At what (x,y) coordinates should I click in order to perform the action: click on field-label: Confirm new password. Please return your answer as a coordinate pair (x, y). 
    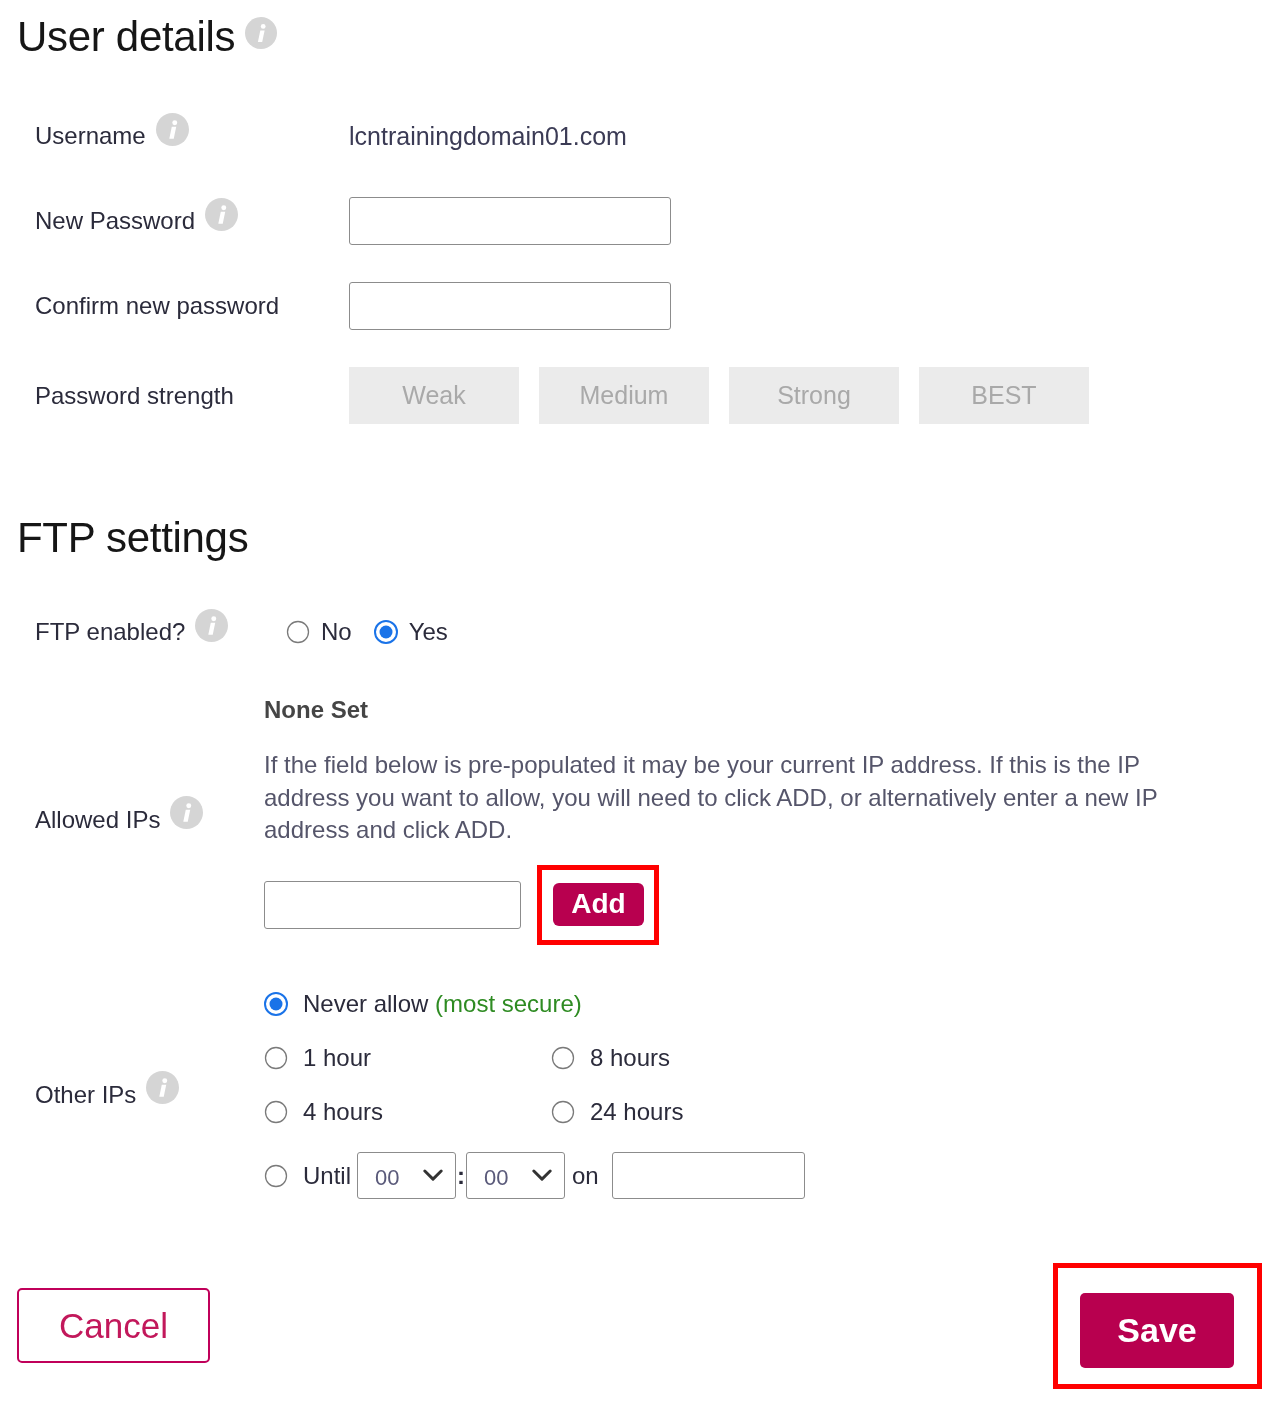
    Looking at the image, I should click on (157, 306).